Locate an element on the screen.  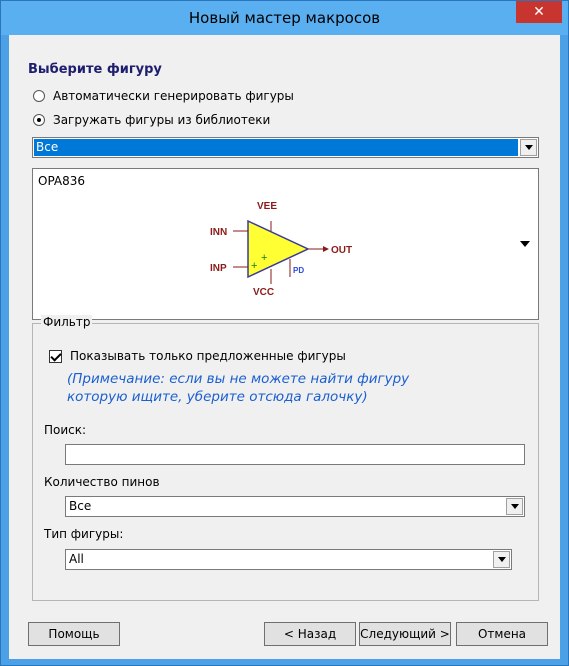
library-combo: Все is located at coordinates (285, 147).